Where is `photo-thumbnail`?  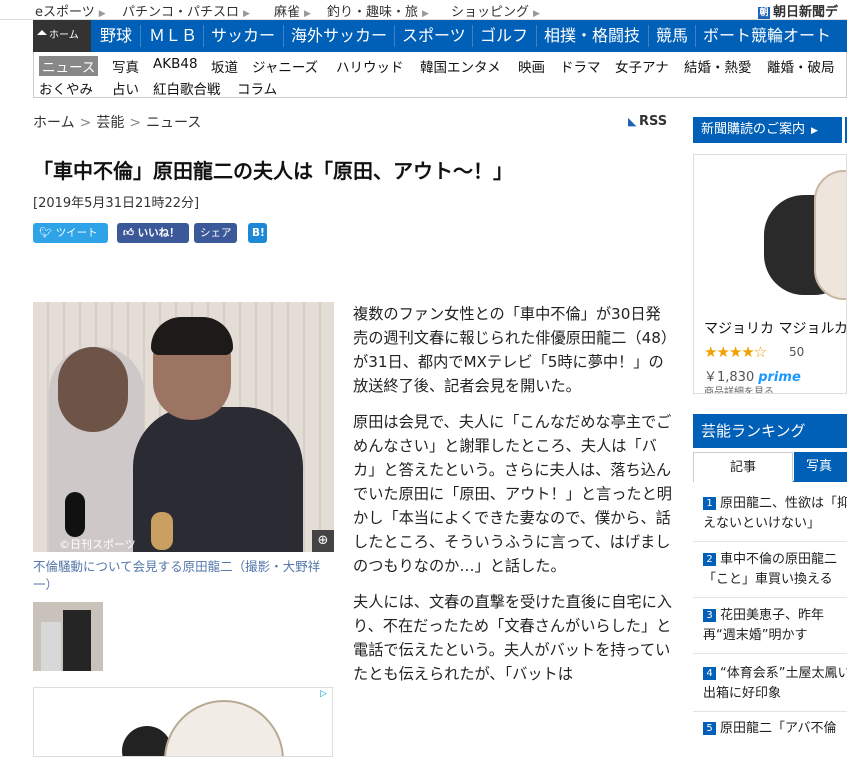
photo-thumbnail is located at coordinates (68, 636).